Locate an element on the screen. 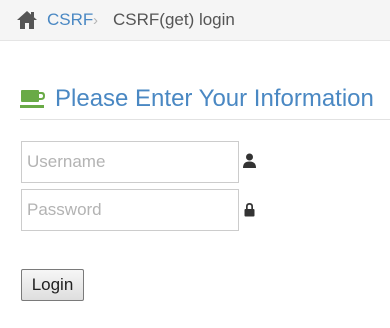  coffee-icon is located at coordinates (32, 99).